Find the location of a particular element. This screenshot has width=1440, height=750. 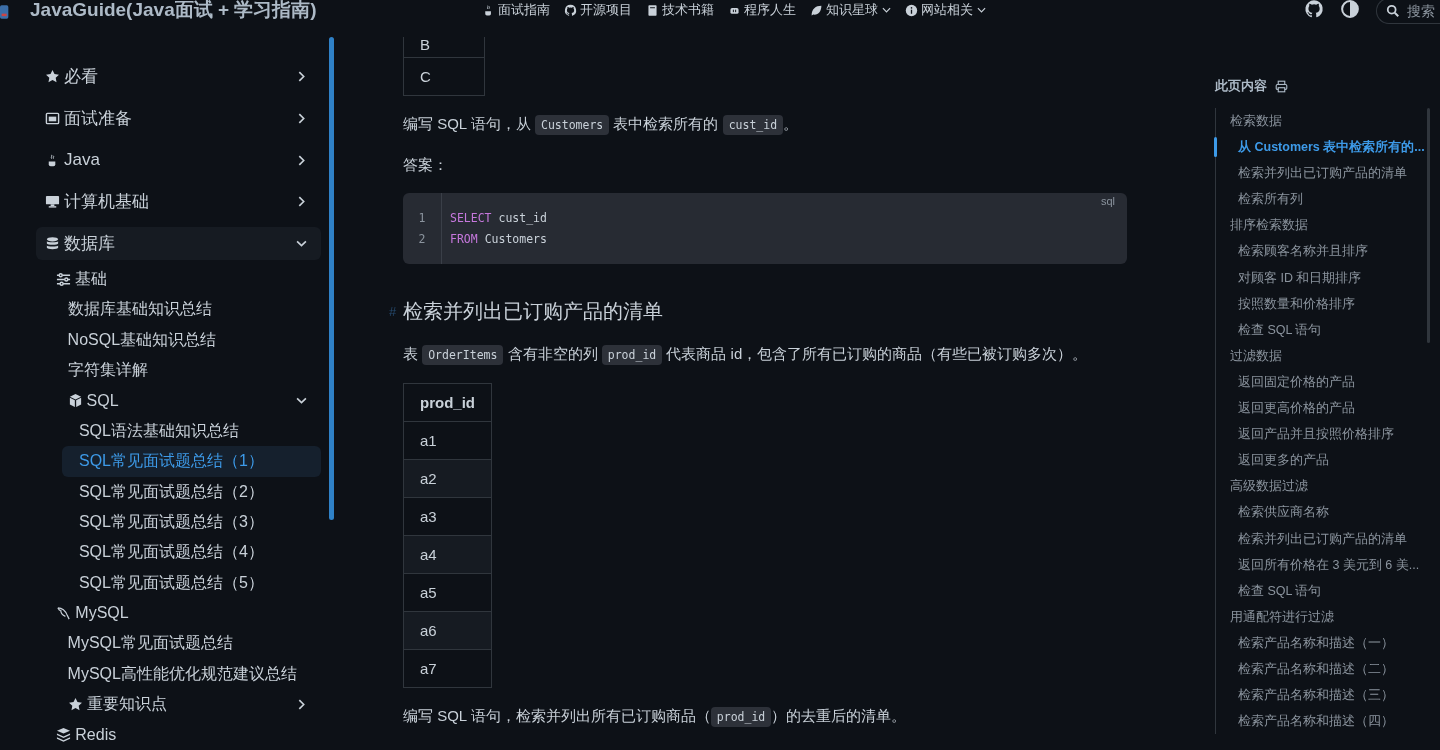

toc-link: 检索产品名称和描述（二） is located at coordinates (1322, 669).